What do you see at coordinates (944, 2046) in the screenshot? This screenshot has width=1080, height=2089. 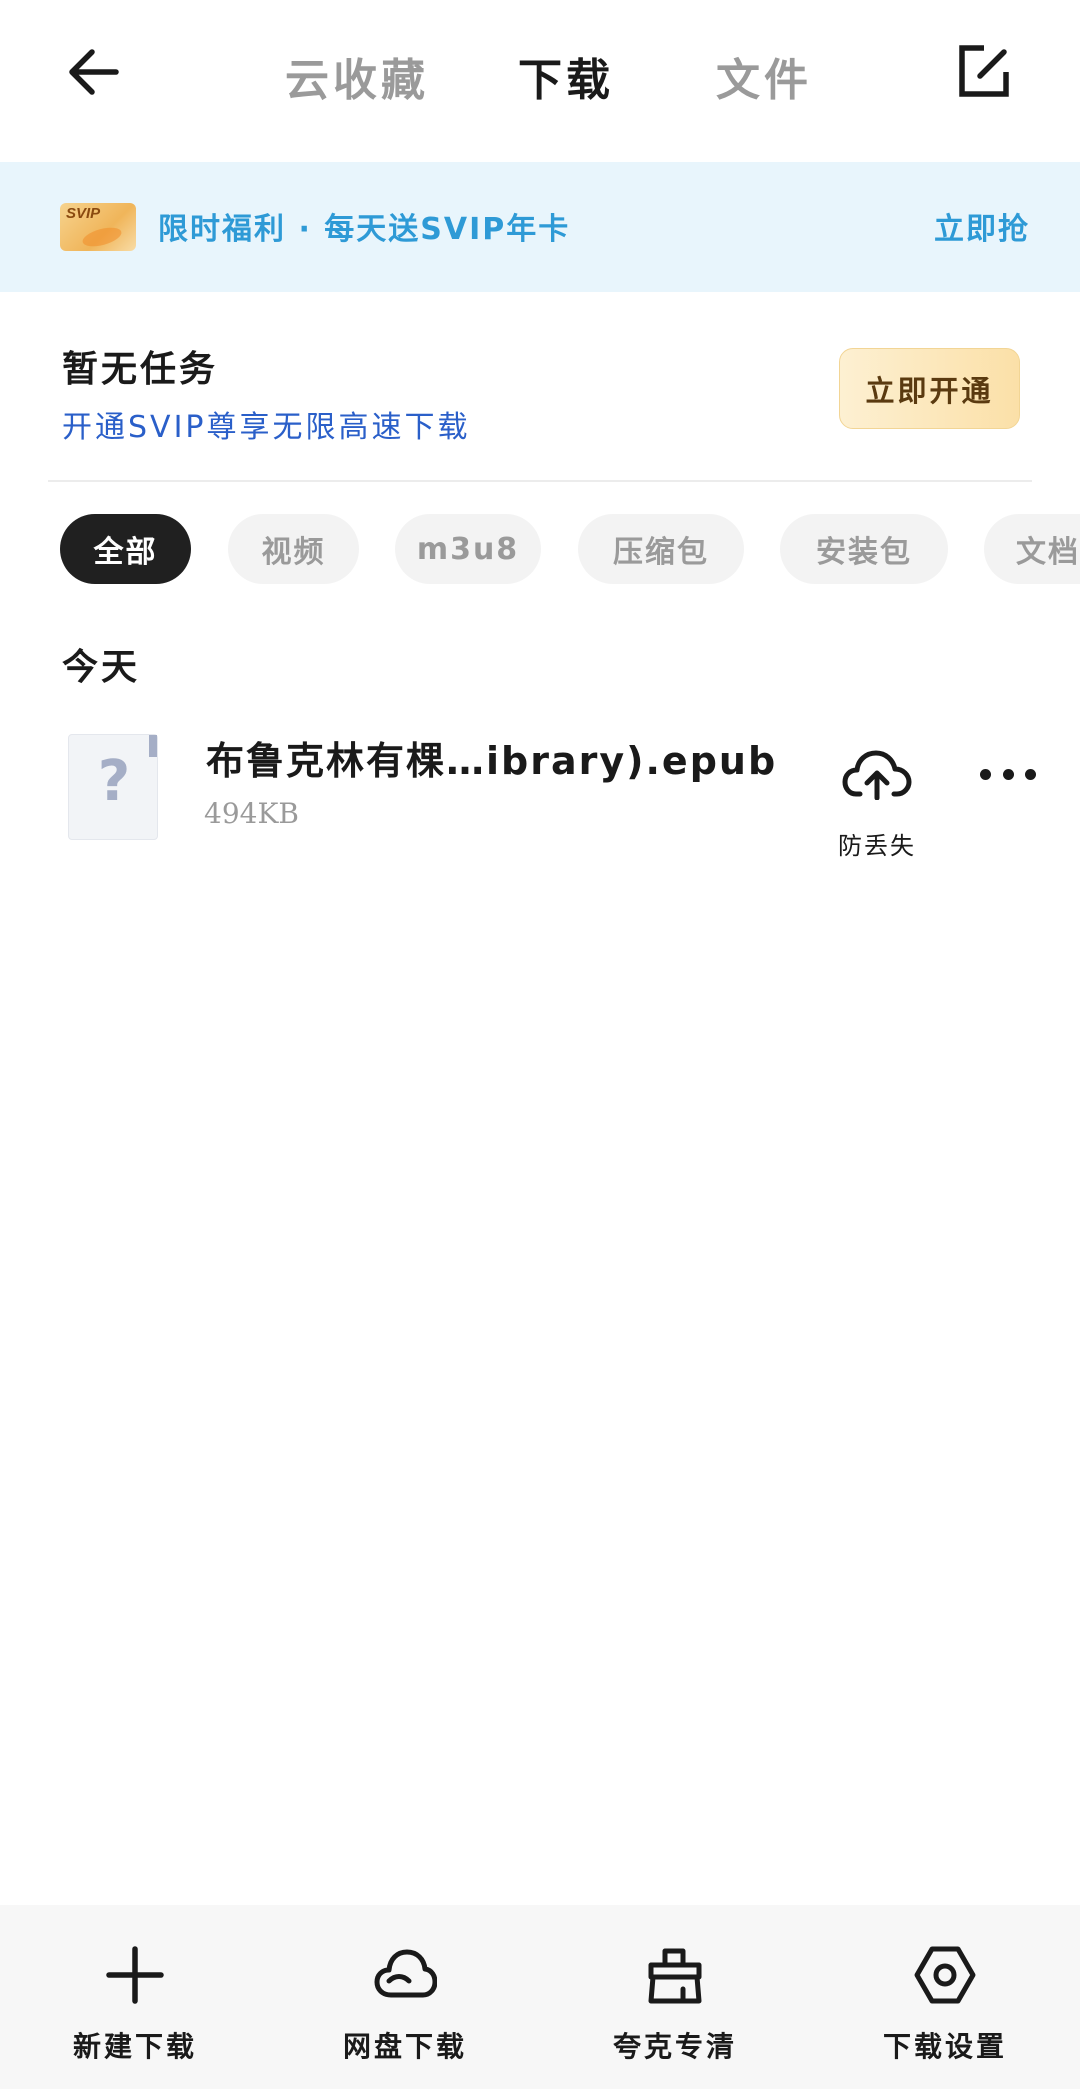 I see `download-settings-label: 下载设置` at bounding box center [944, 2046].